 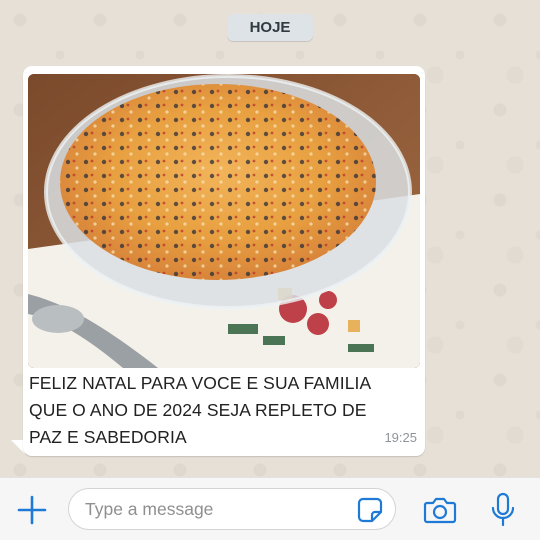 I want to click on sticker-button, so click(x=370, y=510).